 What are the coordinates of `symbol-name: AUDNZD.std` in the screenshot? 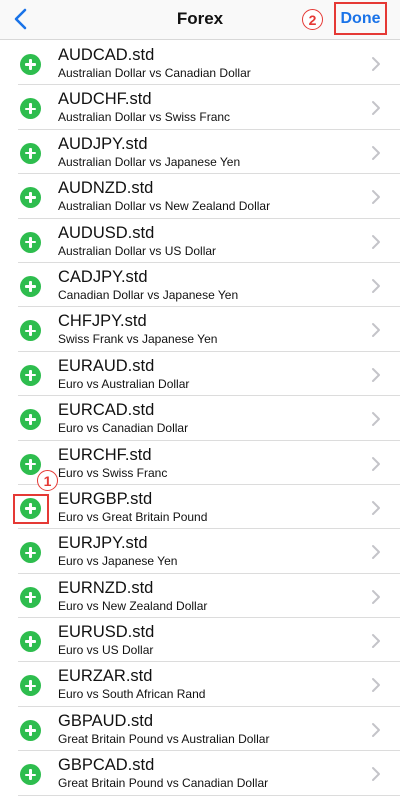 It's located at (106, 188).